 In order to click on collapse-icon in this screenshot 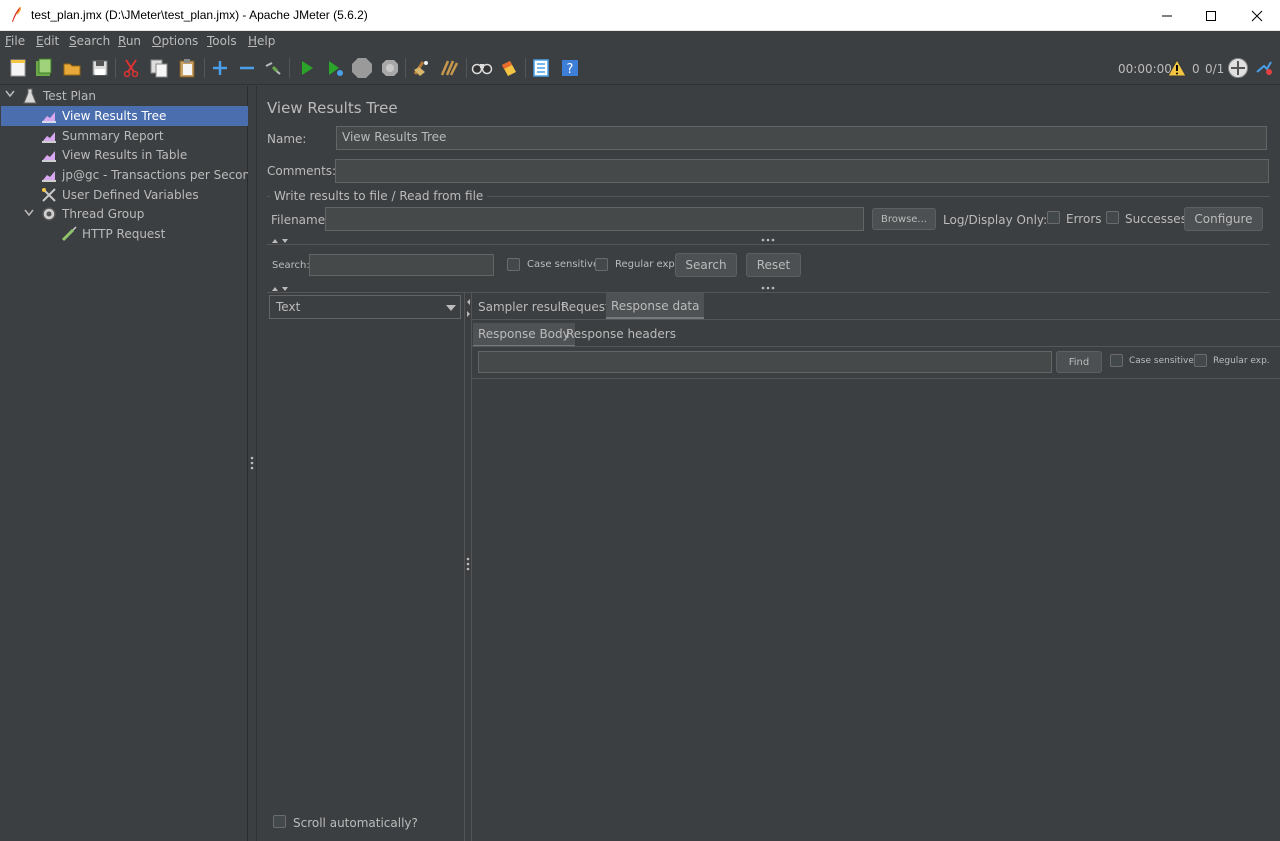, I will do `click(247, 68)`.